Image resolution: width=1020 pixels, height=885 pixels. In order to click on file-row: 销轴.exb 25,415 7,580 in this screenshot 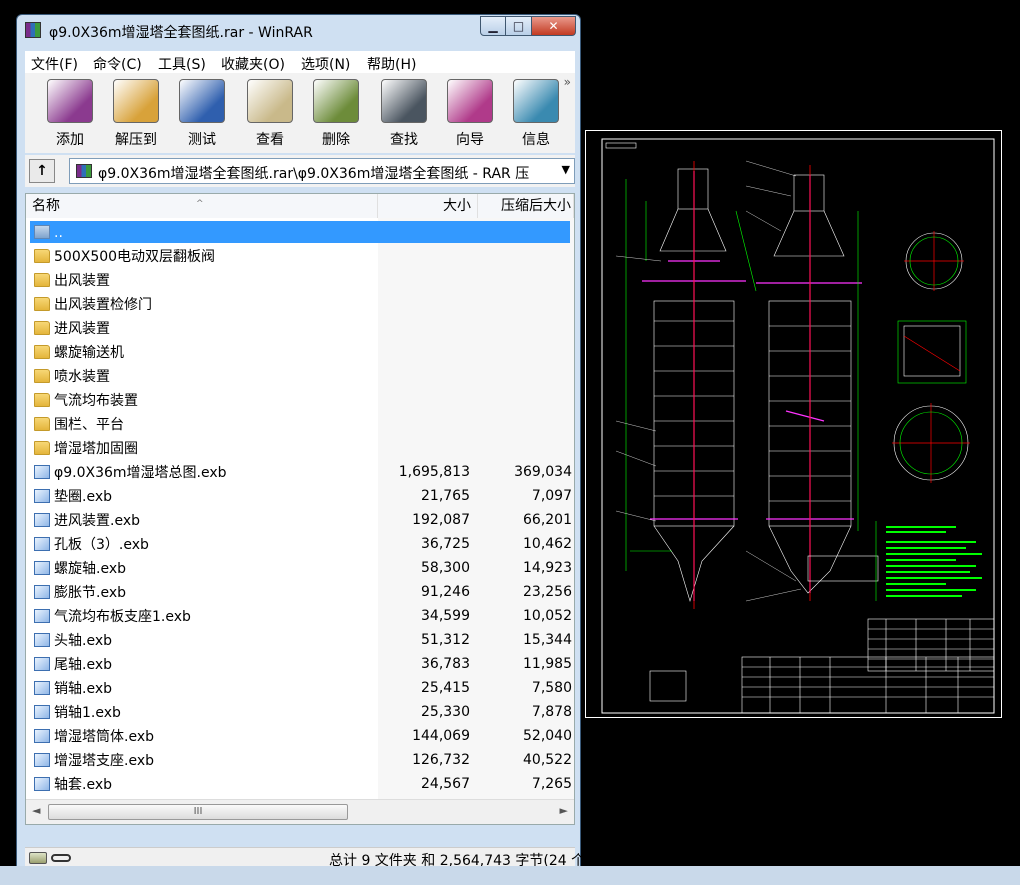, I will do `click(300, 688)`.